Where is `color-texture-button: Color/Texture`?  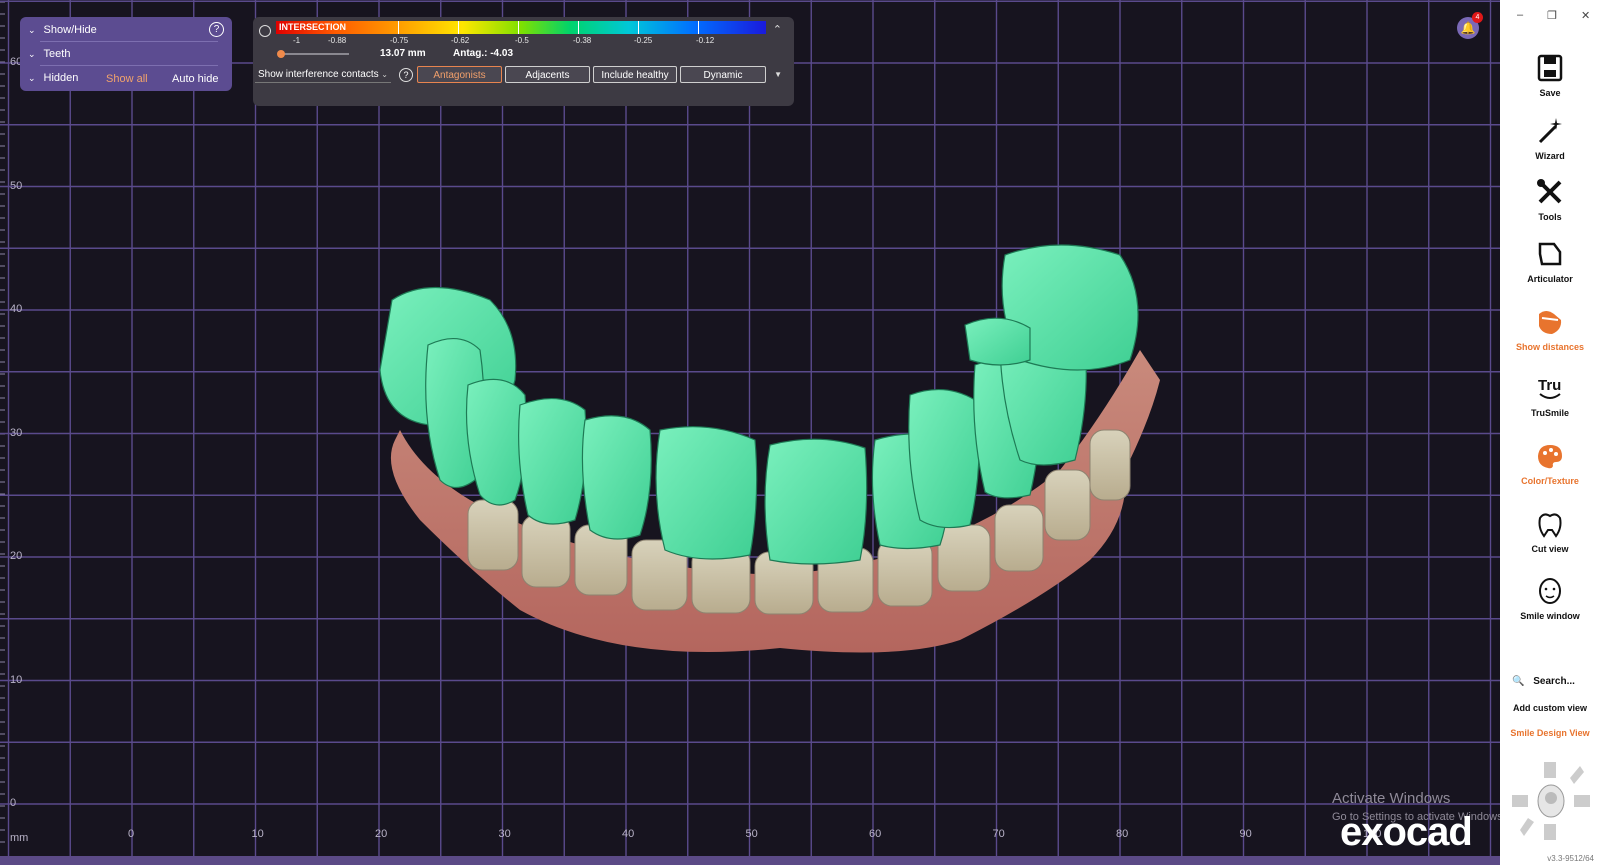
color-texture-button: Color/Texture is located at coordinates (1550, 463).